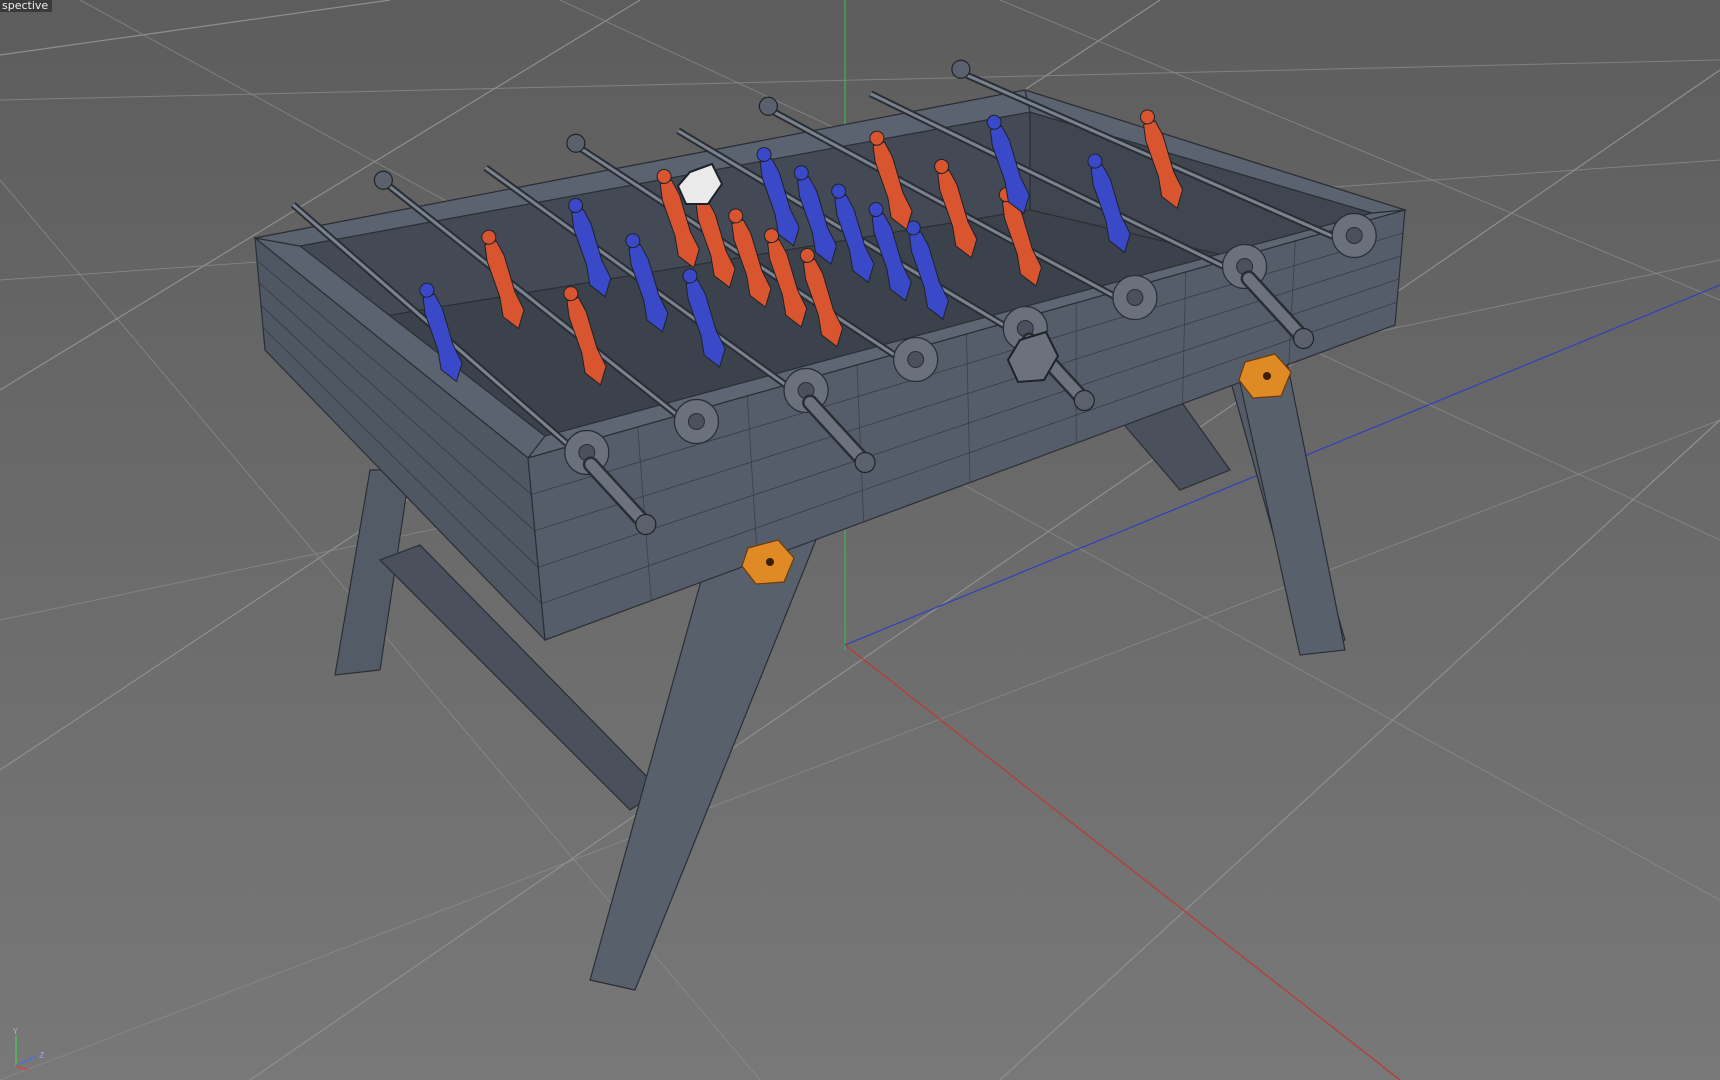 This screenshot has width=1720, height=1080. I want to click on gizmo-x-axis, so click(22, 1068).